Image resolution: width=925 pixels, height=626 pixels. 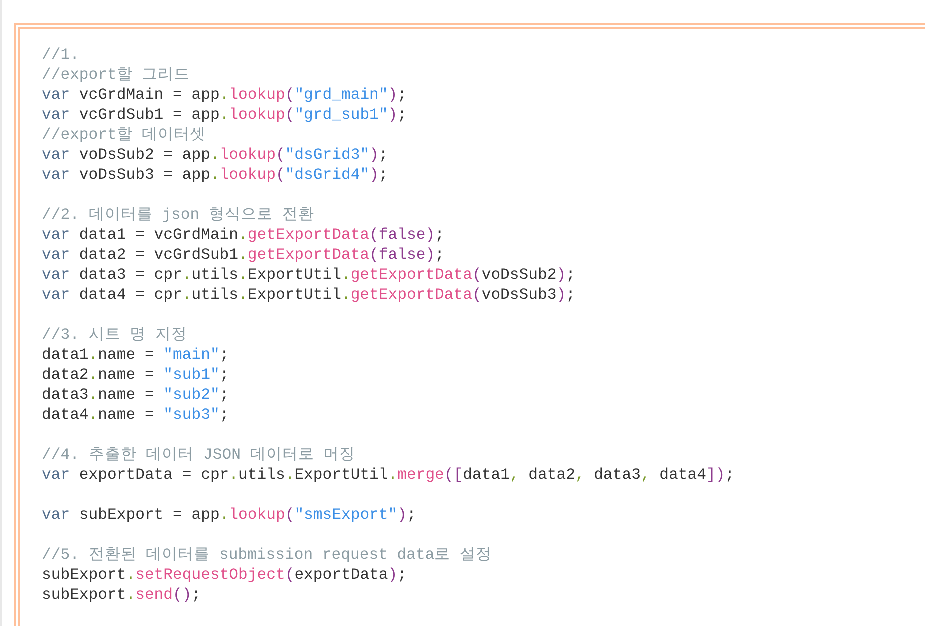 I want to click on code-line: subExport.setRequestObject(exportData);, so click(x=224, y=575).